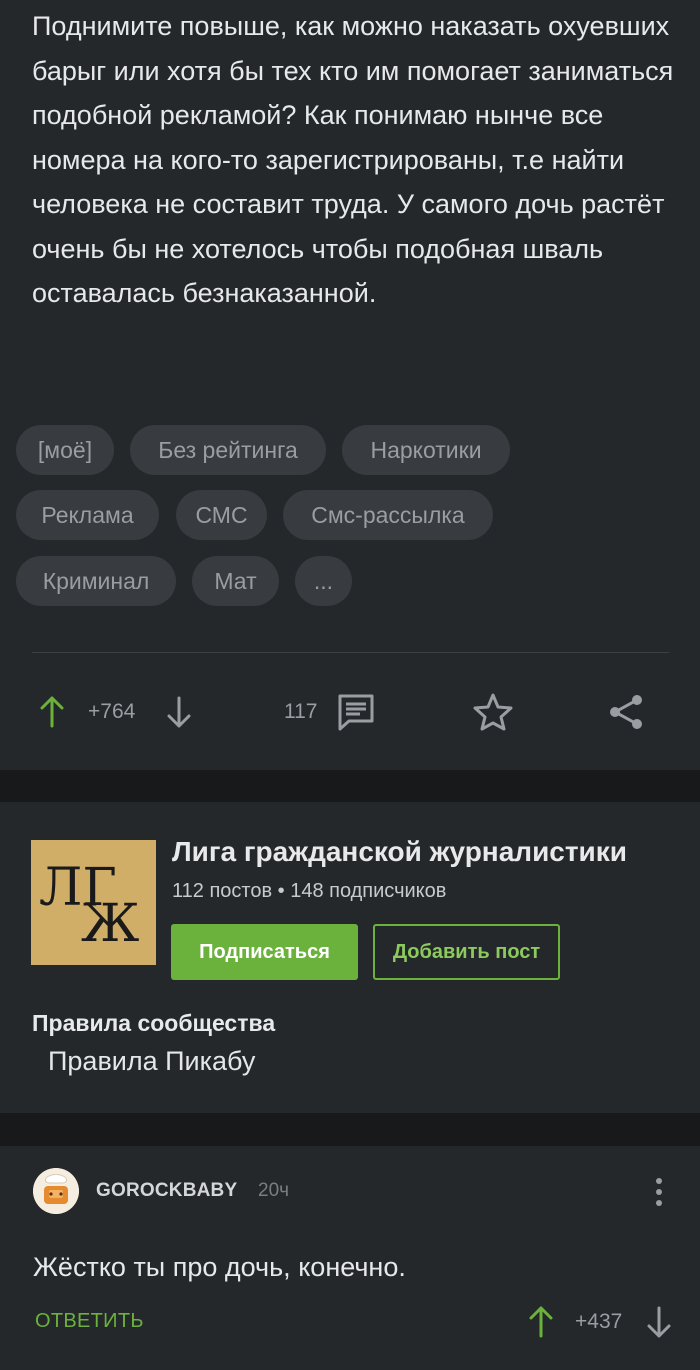 This screenshot has height=1370, width=700. Describe the element at coordinates (350, 652) in the screenshot. I see `post-divider` at that location.